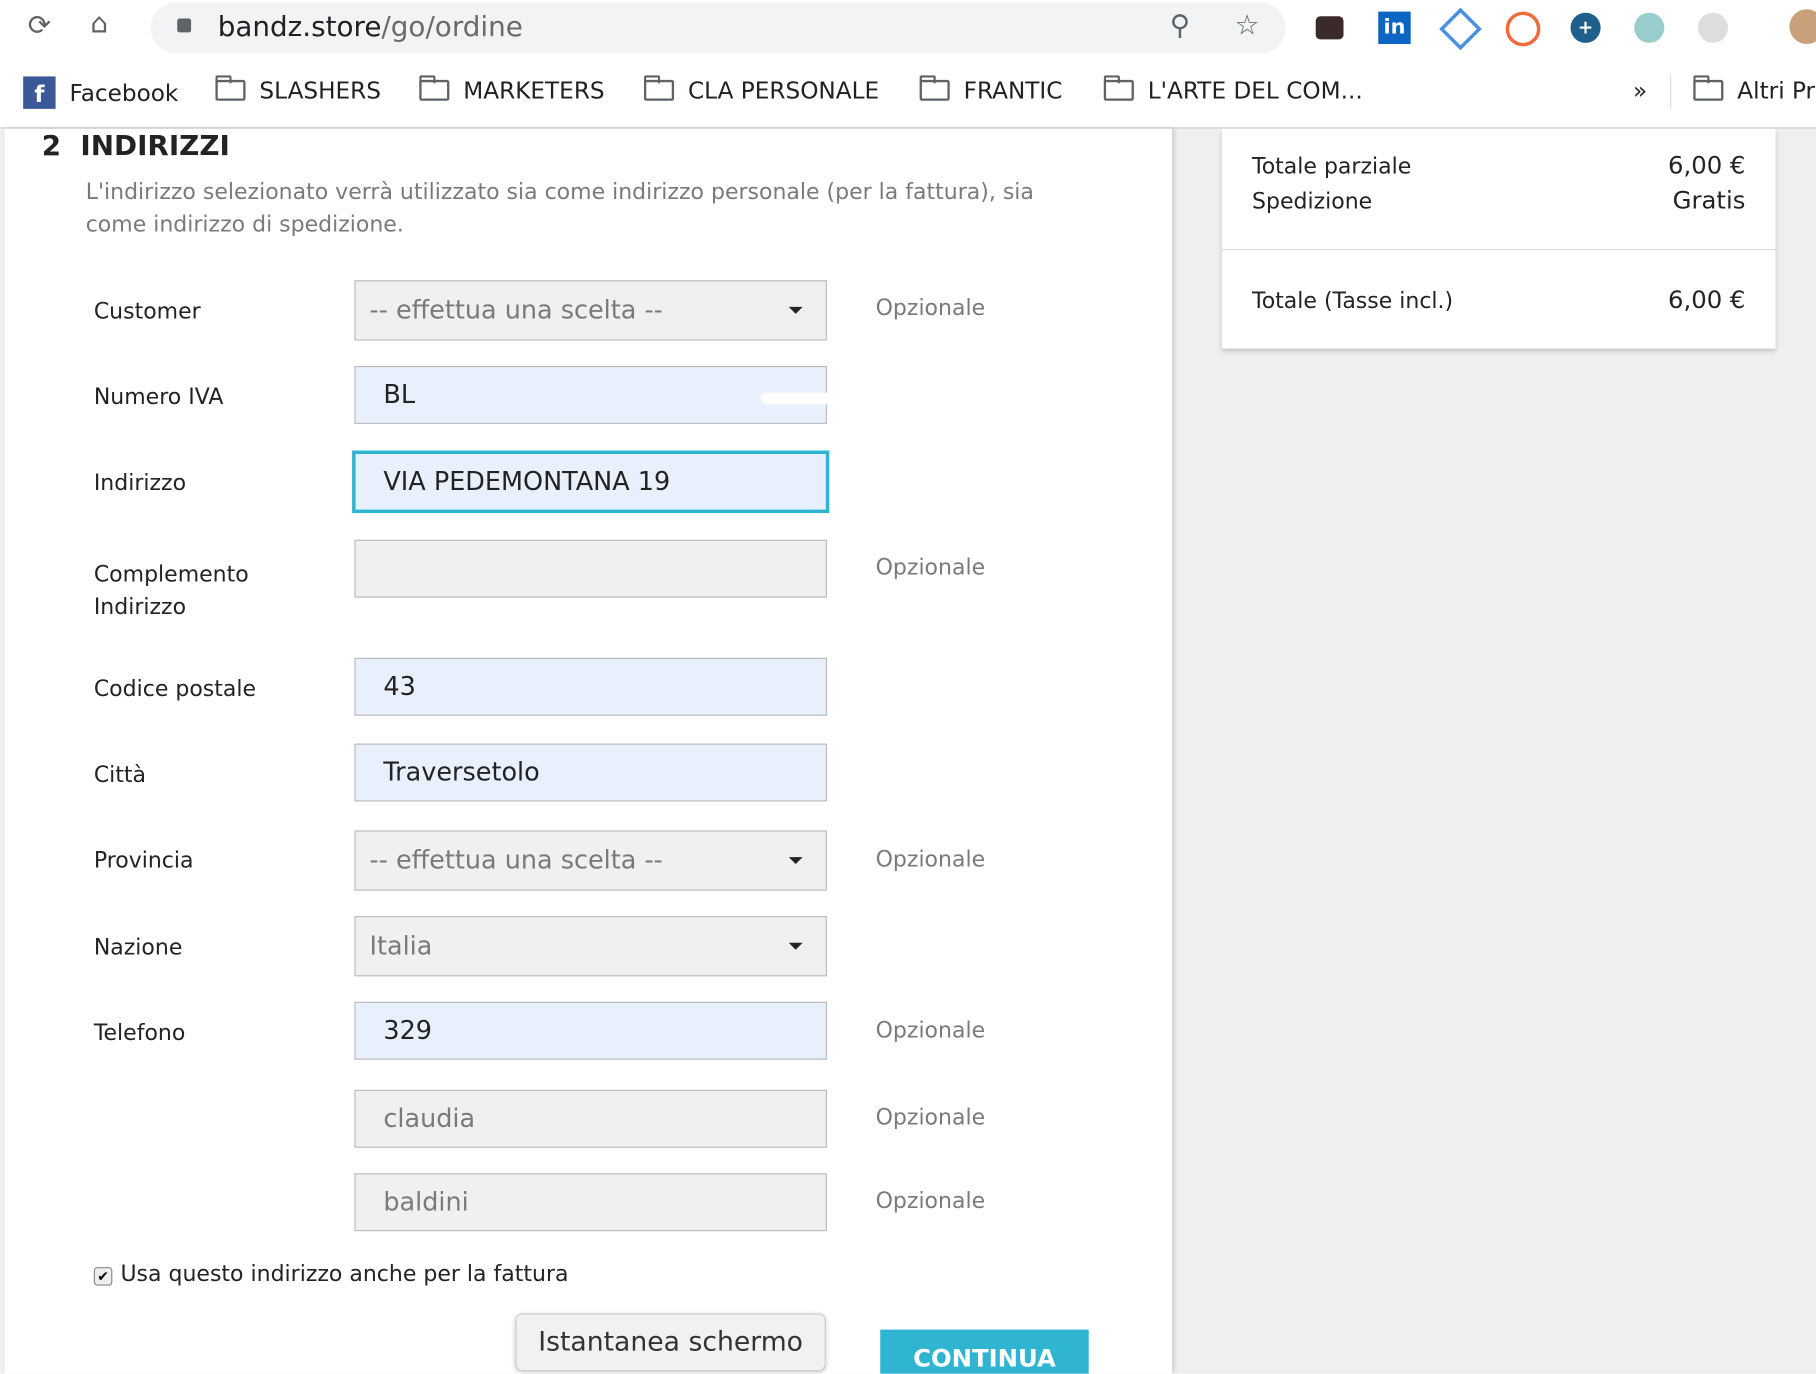 This screenshot has height=1374, width=1816. What do you see at coordinates (1585, 27) in the screenshot?
I see `extension-plus-icon: +` at bounding box center [1585, 27].